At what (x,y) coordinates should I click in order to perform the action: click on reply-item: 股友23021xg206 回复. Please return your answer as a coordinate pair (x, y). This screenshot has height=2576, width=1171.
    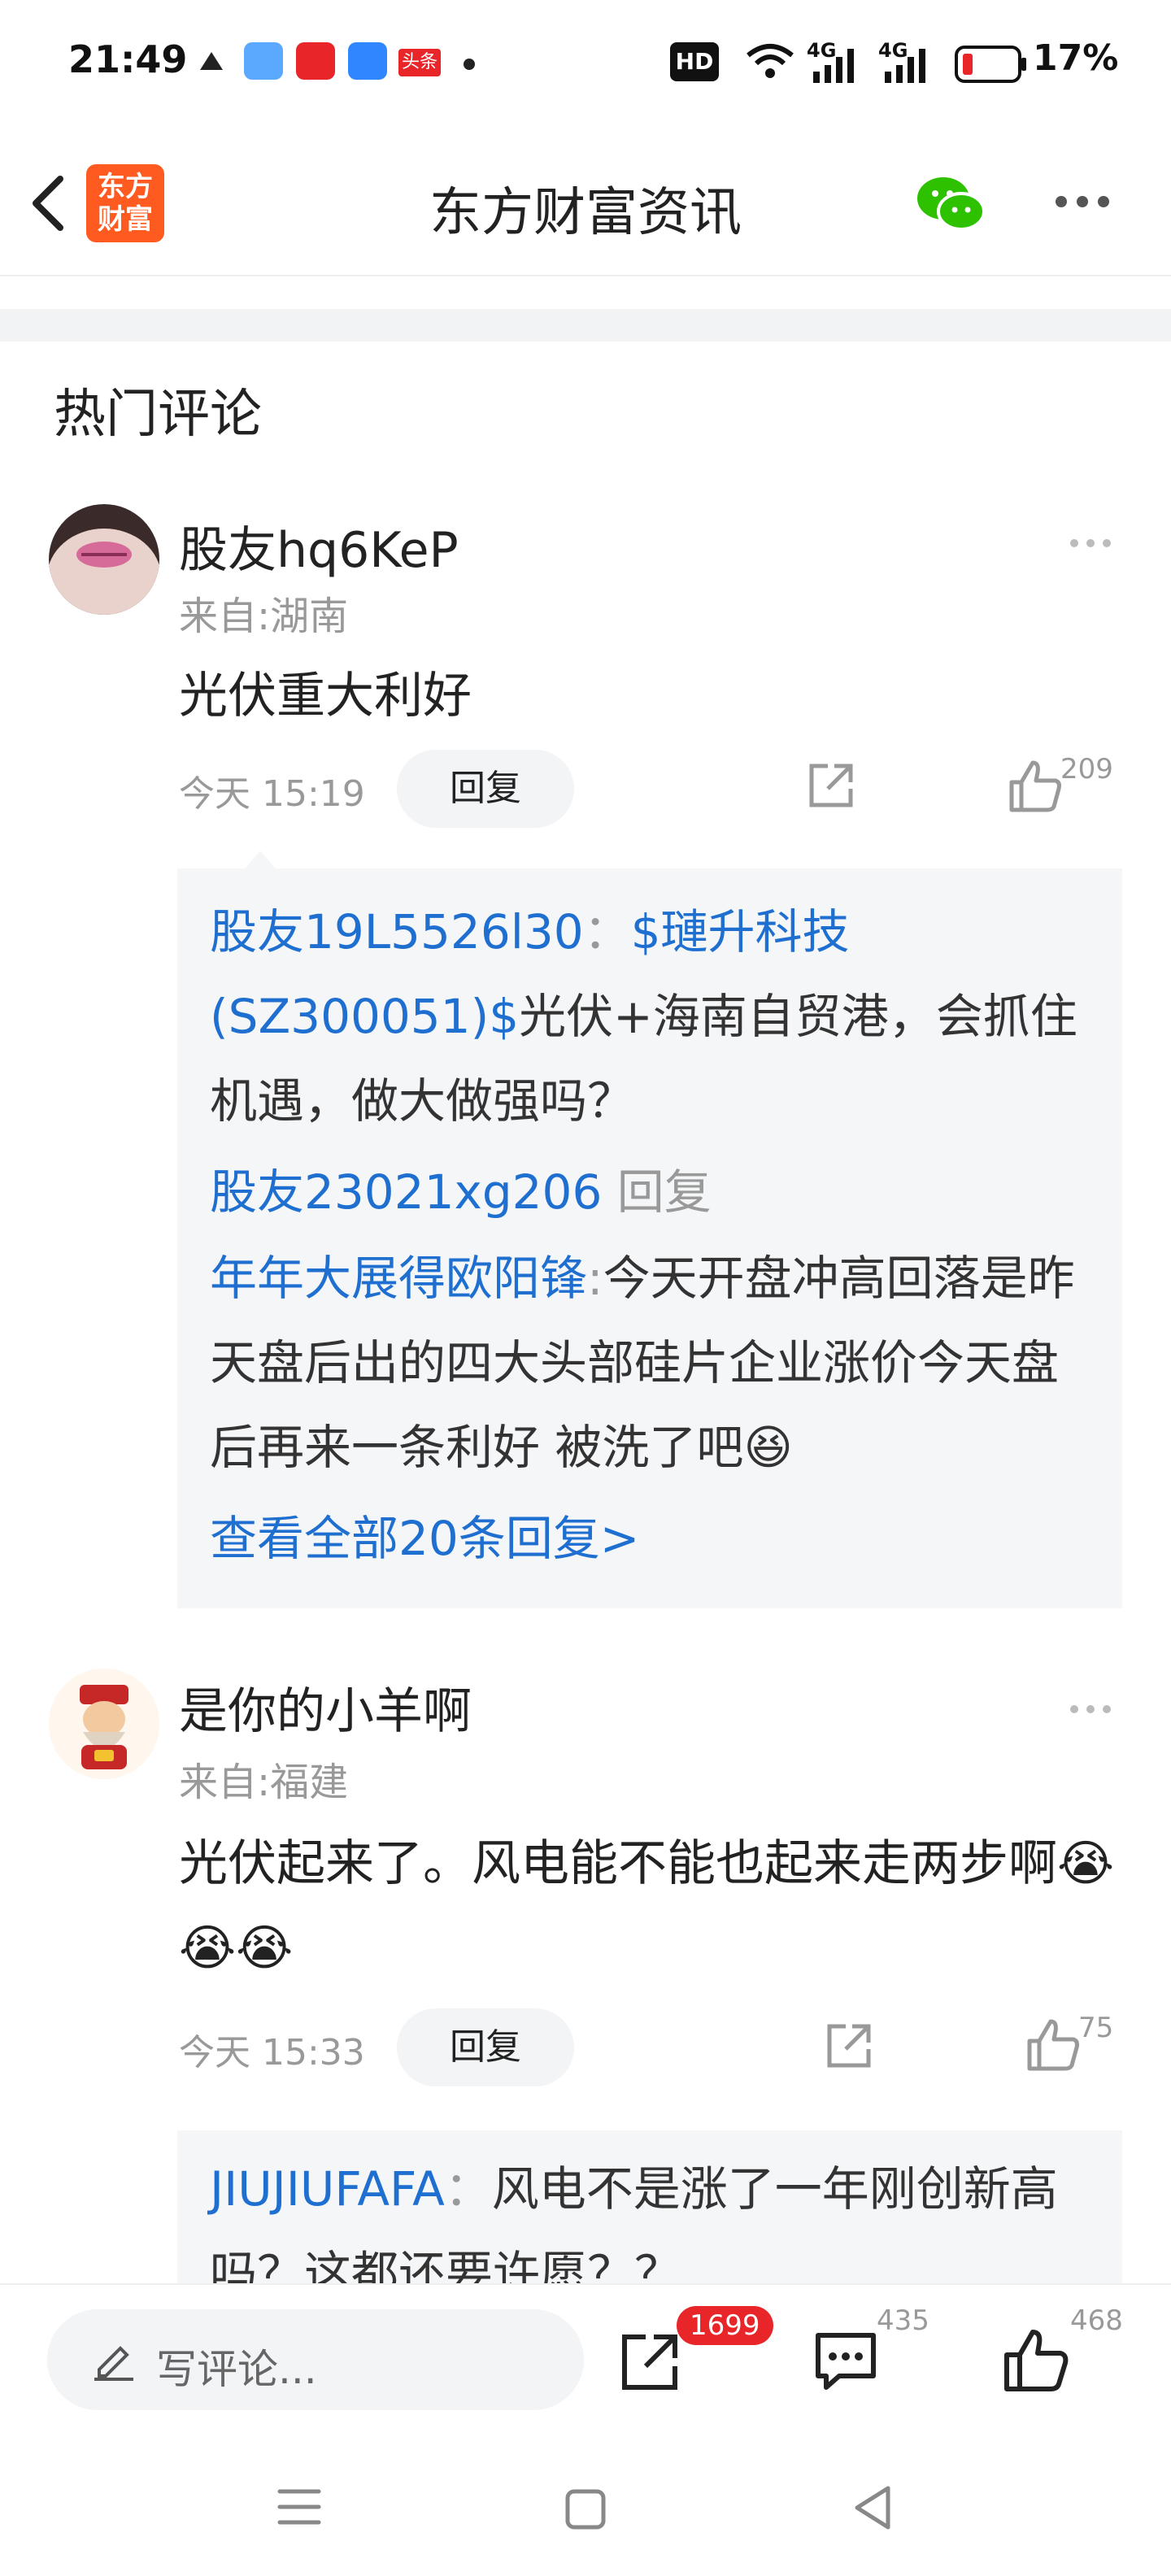
    Looking at the image, I should click on (653, 1192).